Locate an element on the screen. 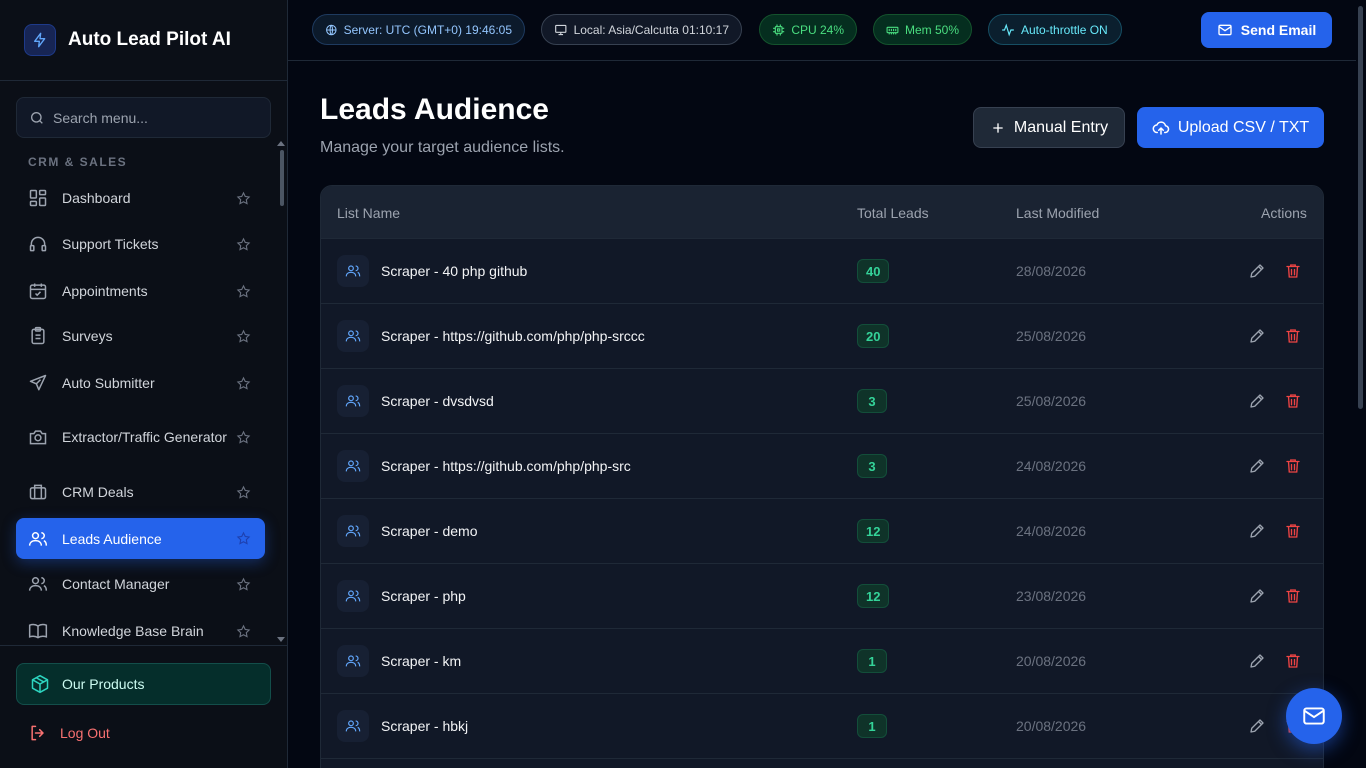 Image resolution: width=1366 pixels, height=768 pixels. cpu-pill: CPU 24% is located at coordinates (808, 29).